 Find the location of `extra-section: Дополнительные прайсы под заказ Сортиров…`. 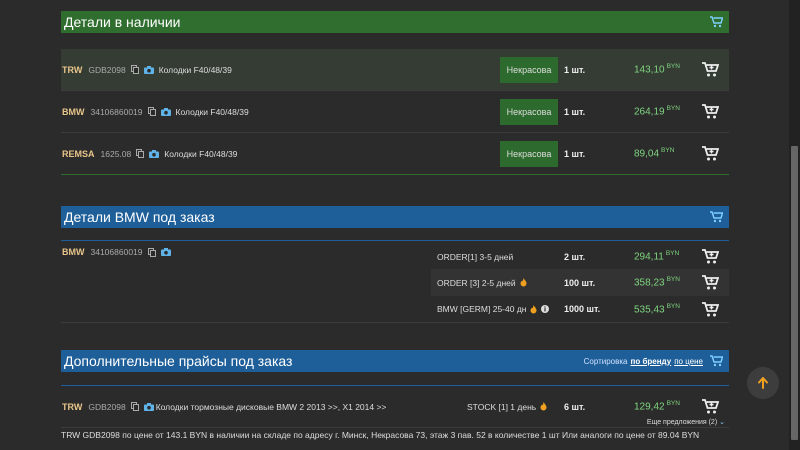

extra-section: Дополнительные прайсы под заказ Сортиров… is located at coordinates (395, 389).